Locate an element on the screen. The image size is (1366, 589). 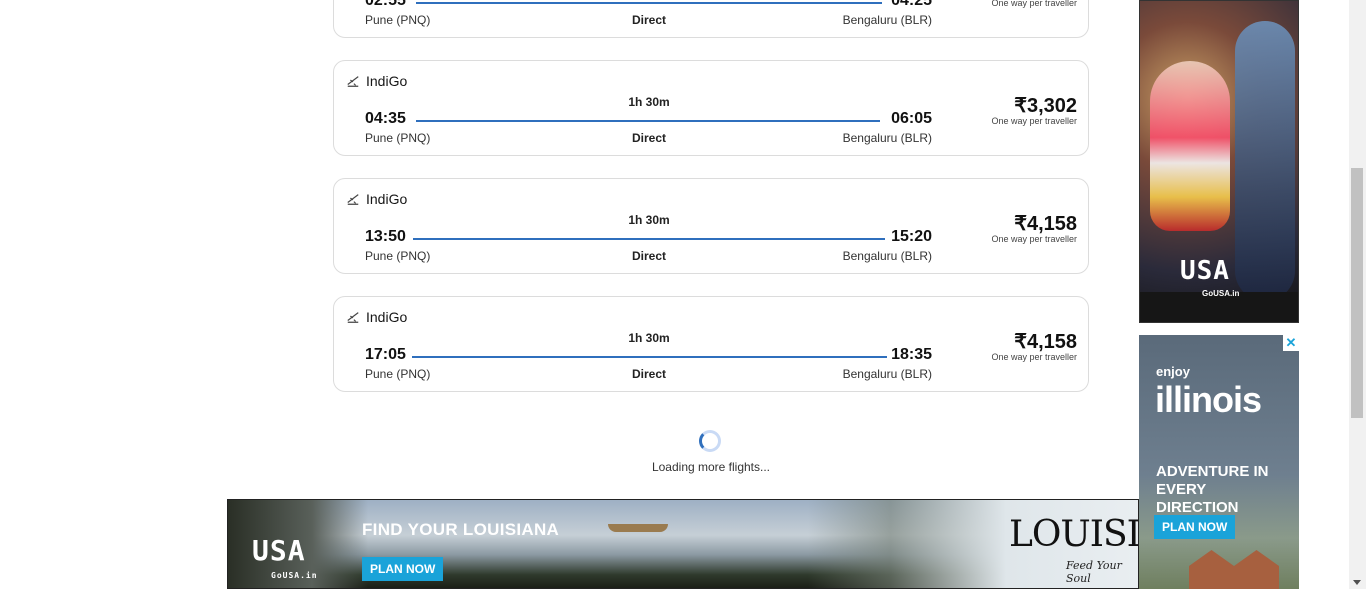
arrival-time: 04:25 is located at coordinates (911, 4).